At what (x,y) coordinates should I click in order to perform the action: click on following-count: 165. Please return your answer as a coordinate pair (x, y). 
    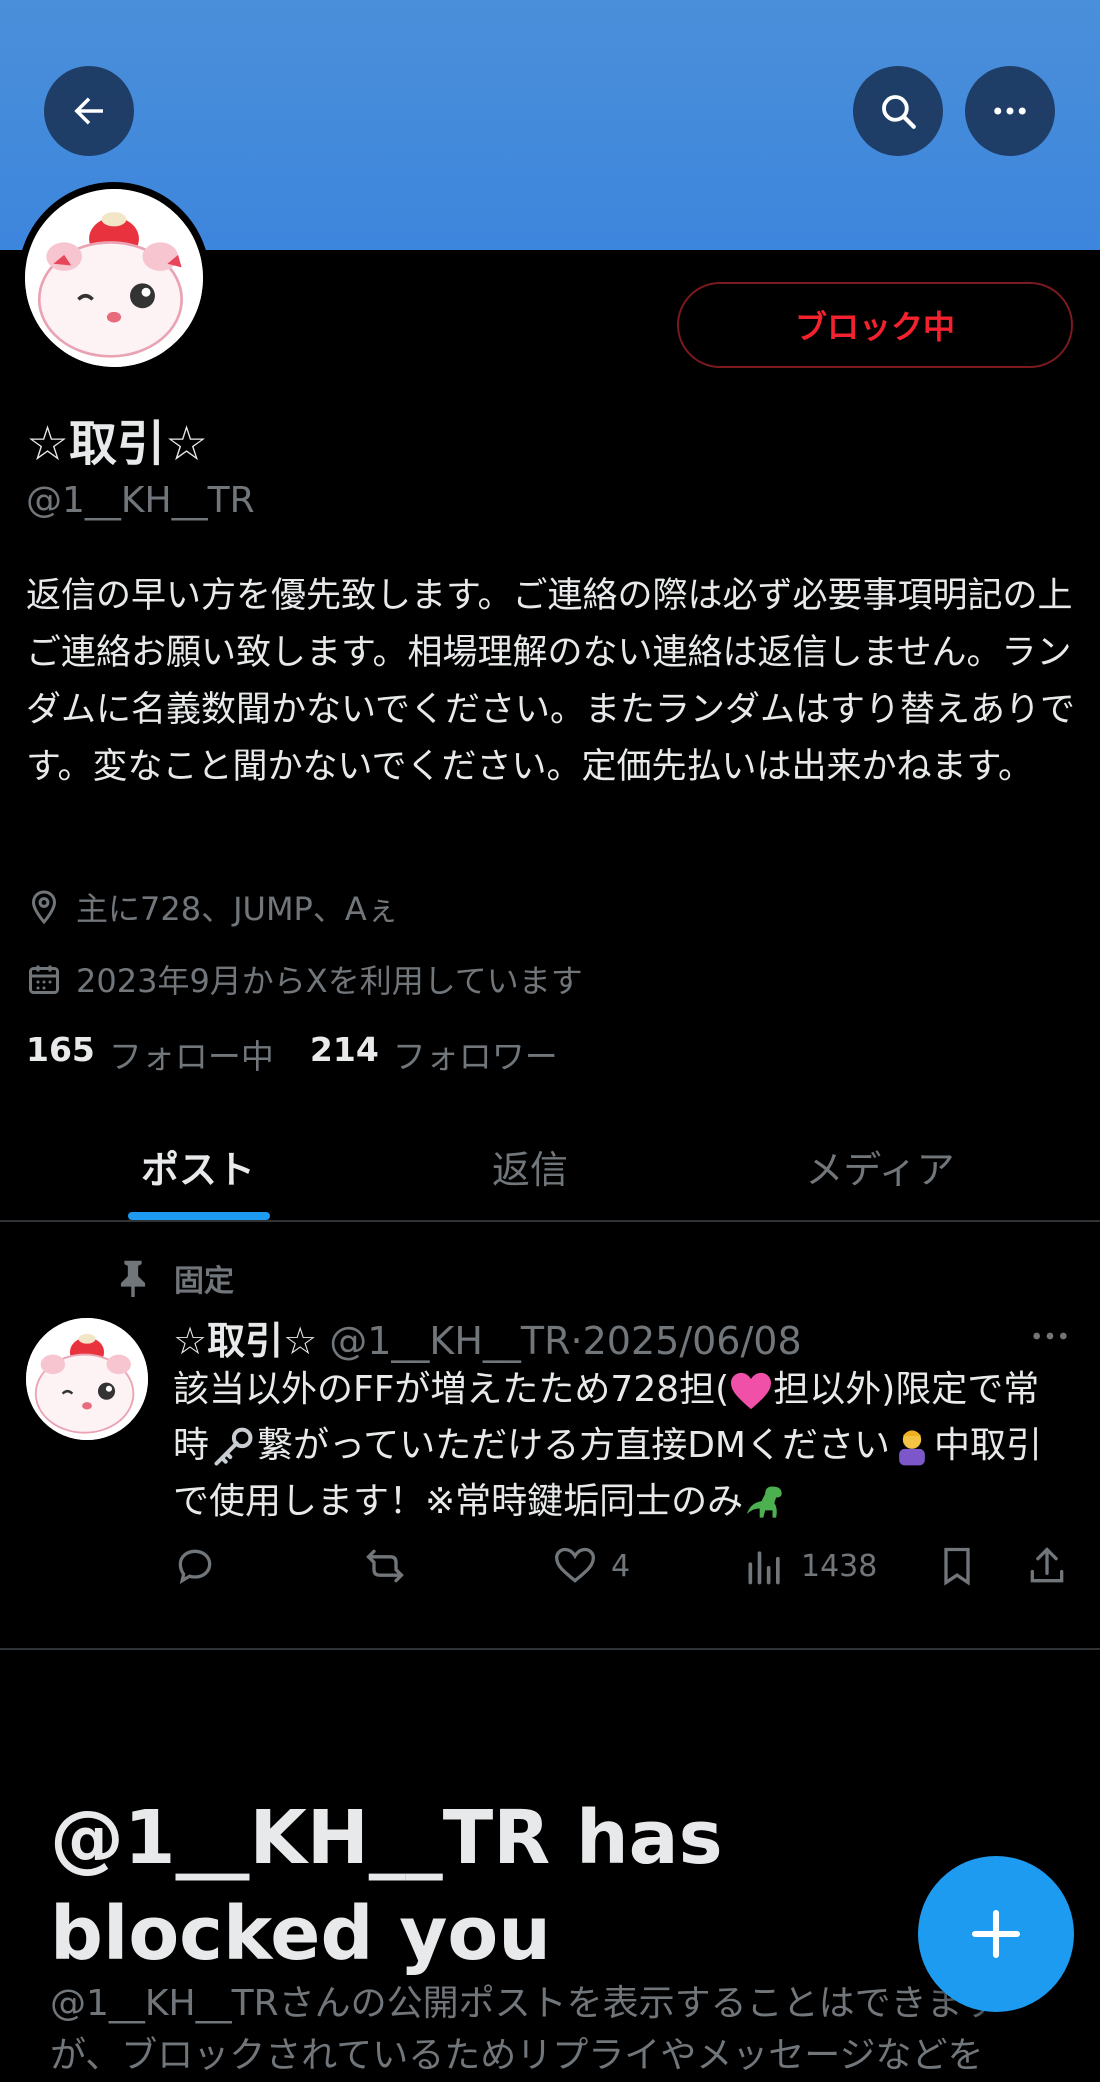
    Looking at the image, I should click on (60, 1049).